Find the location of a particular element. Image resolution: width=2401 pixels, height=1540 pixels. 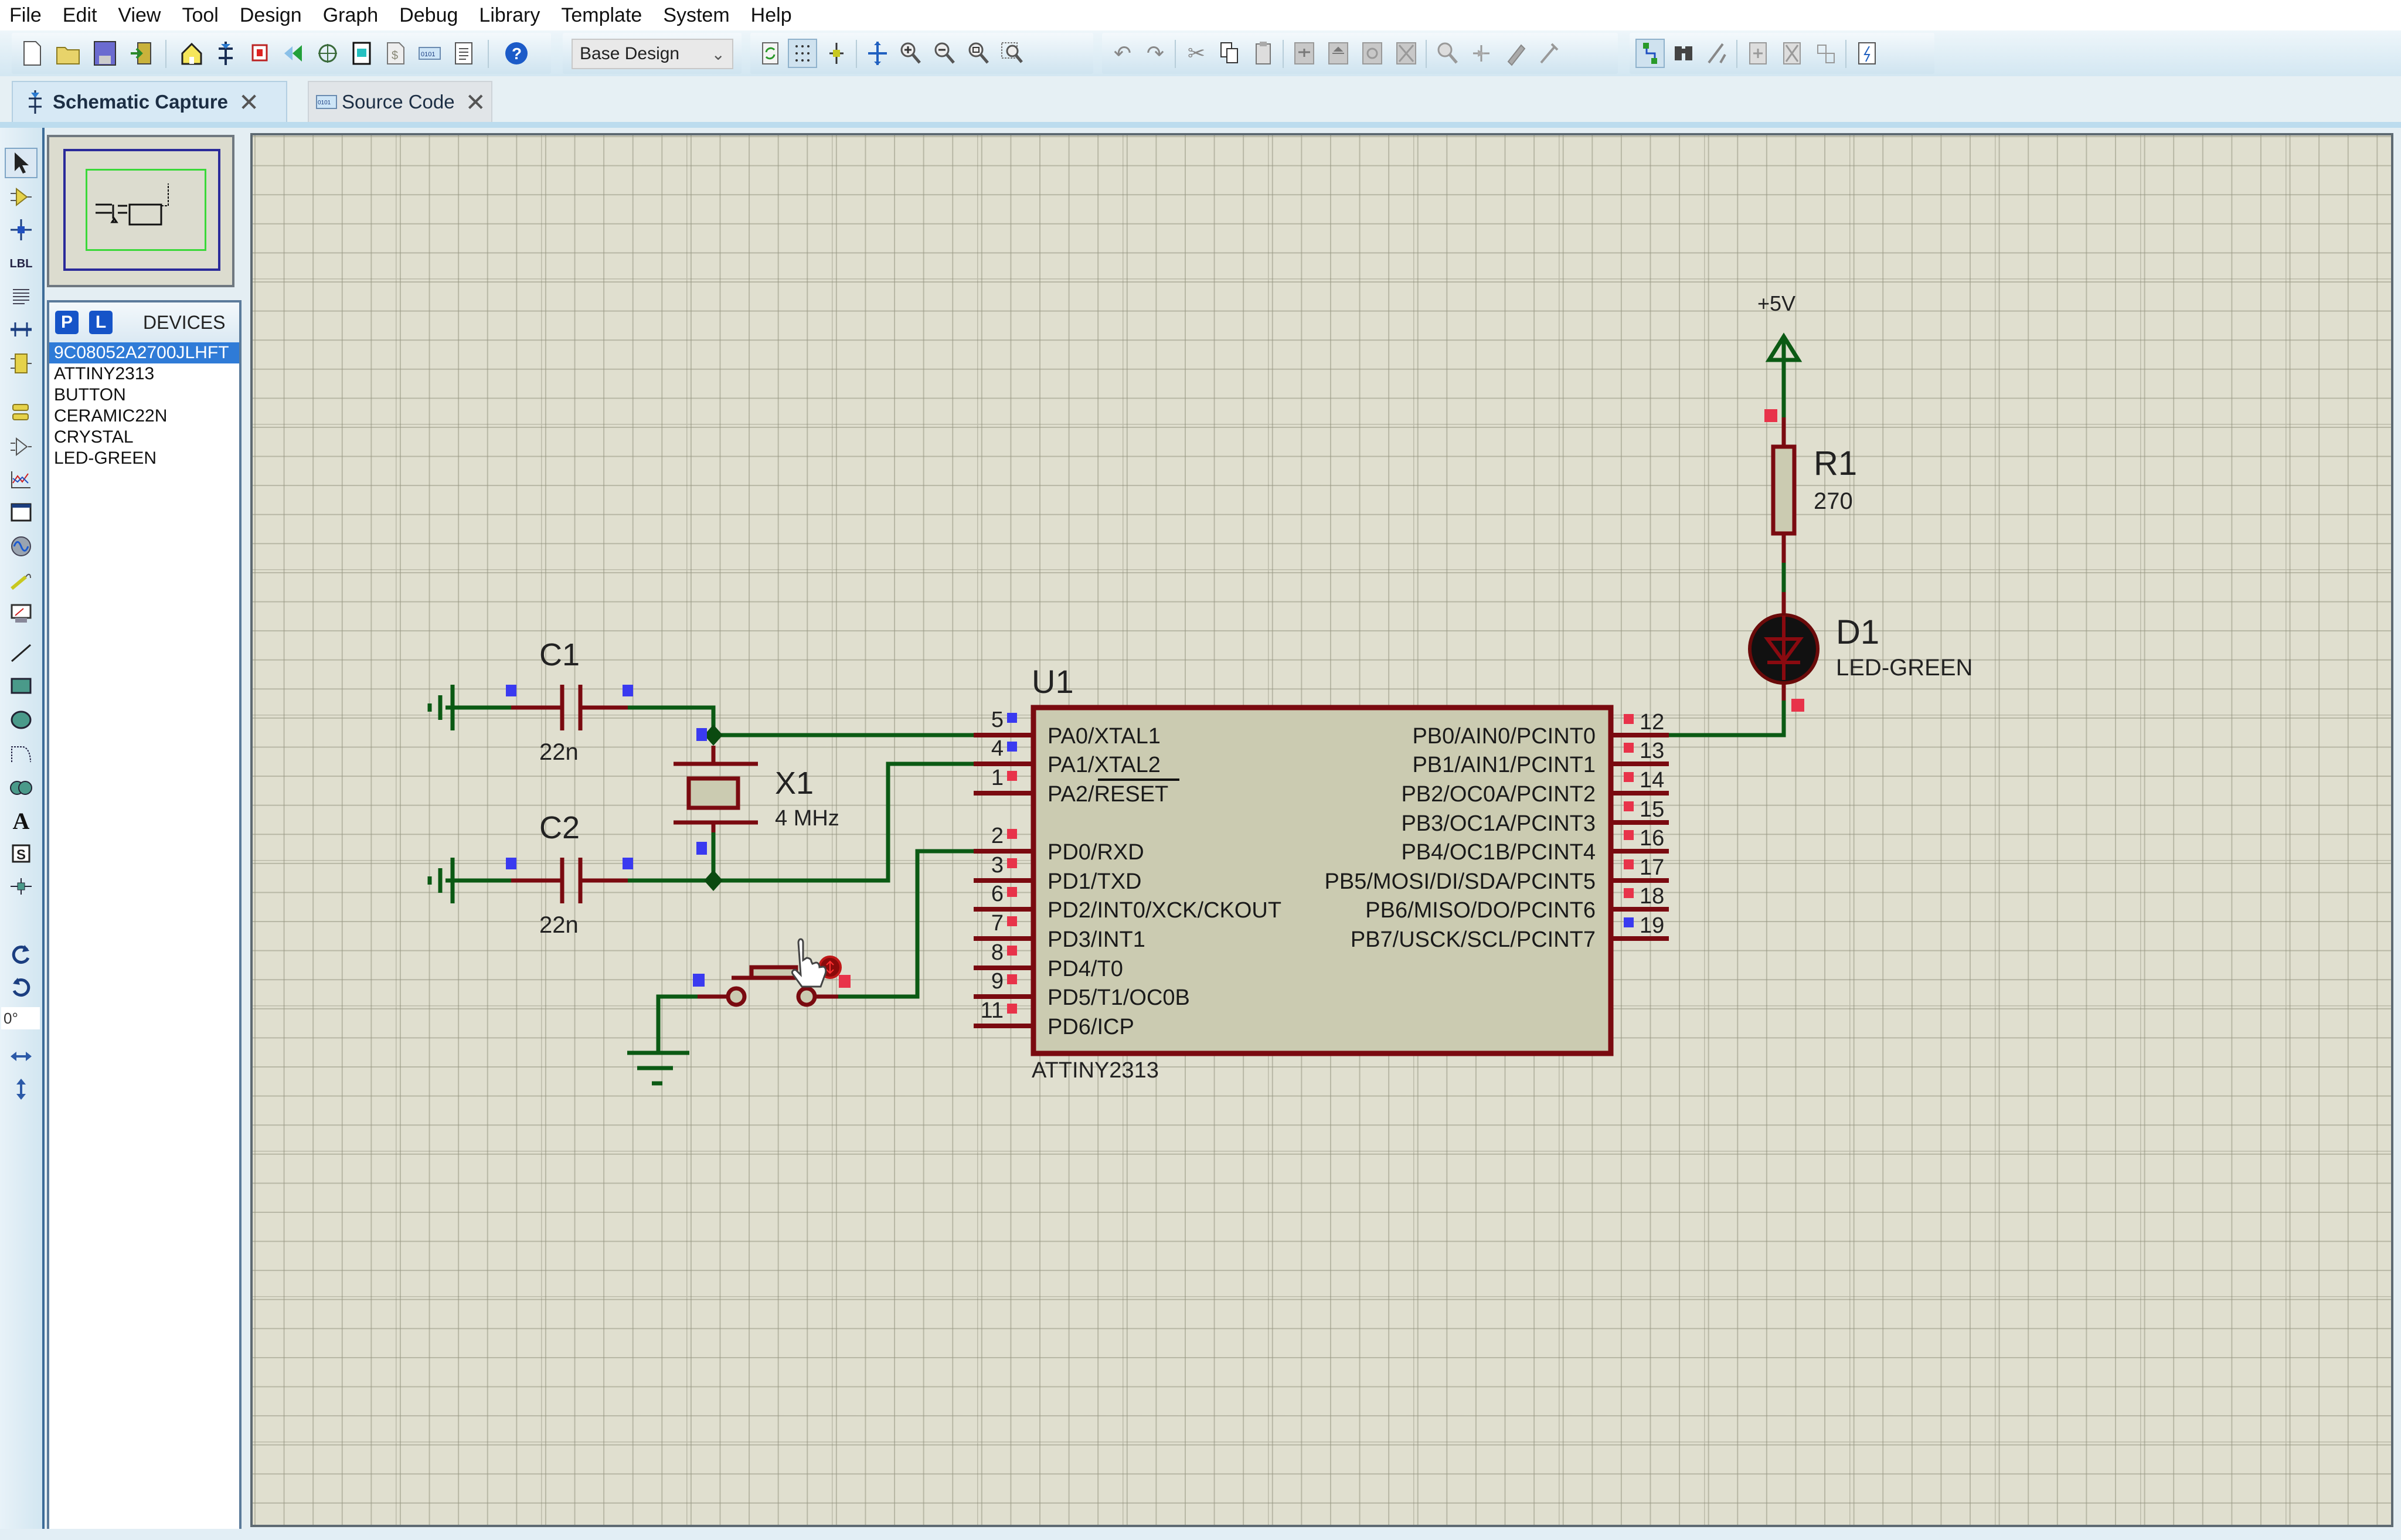

cut-icon: ✂ is located at coordinates (1196, 54).